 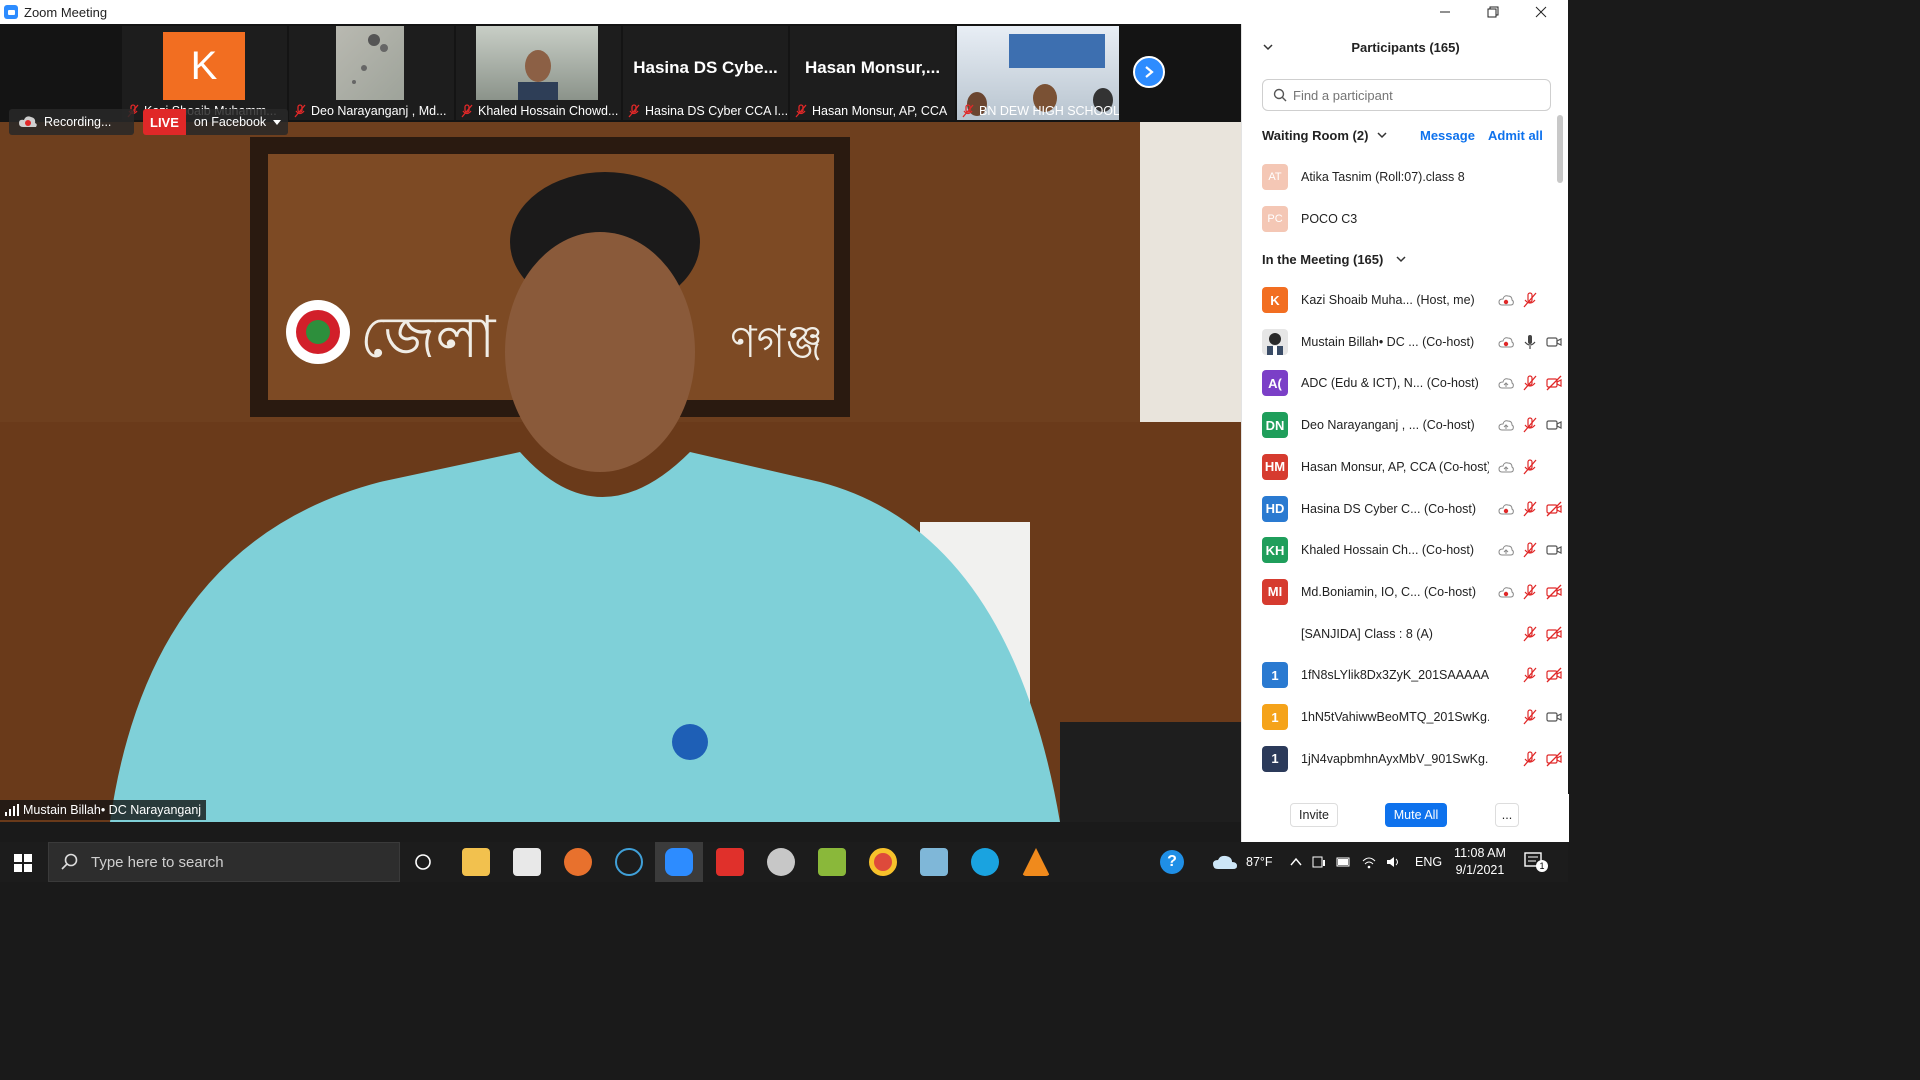 What do you see at coordinates (1412, 383) in the screenshot?
I see `participant-row: A(ADC (Edu & ICT), N... (Co-host)` at bounding box center [1412, 383].